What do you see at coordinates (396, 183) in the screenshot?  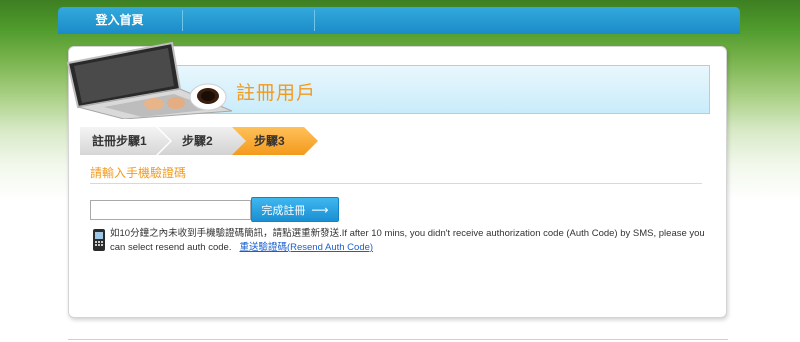 I see `section-divider` at bounding box center [396, 183].